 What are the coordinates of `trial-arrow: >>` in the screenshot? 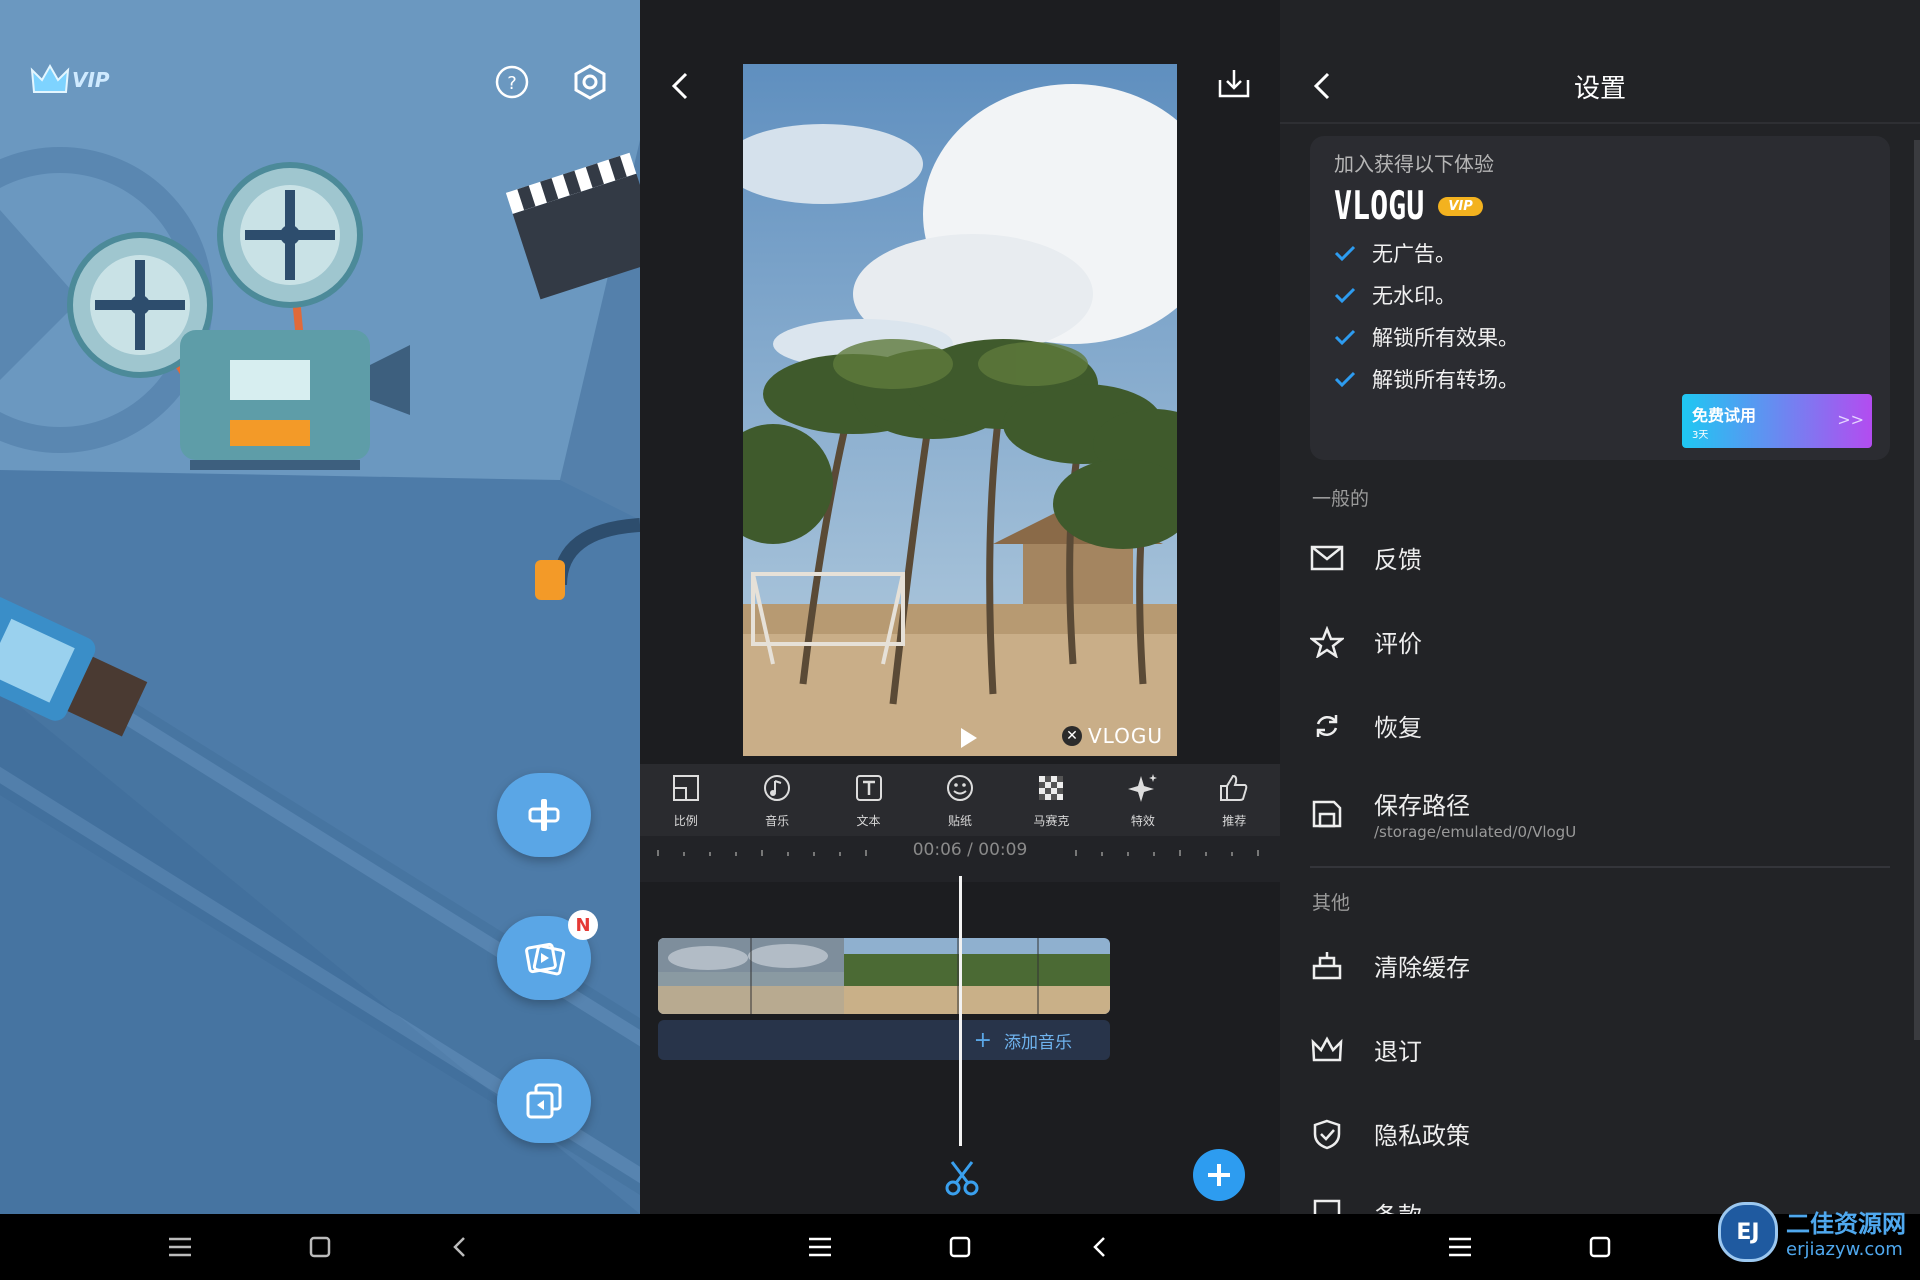 It's located at (1850, 419).